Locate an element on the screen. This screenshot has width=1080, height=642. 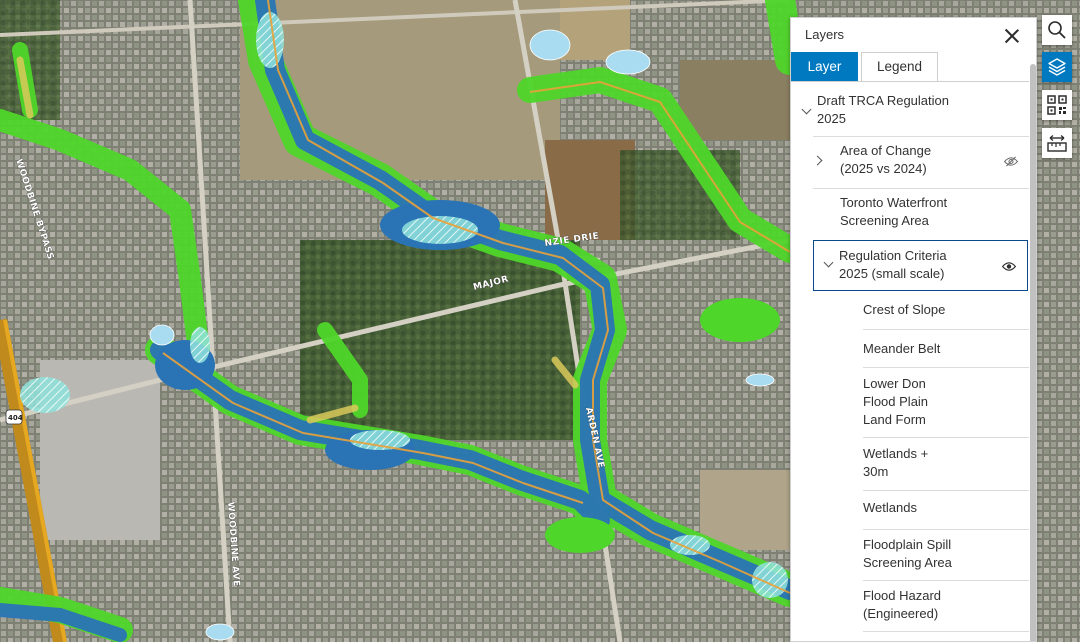
sublayer-label: Crest of Slope is located at coordinates (904, 309).